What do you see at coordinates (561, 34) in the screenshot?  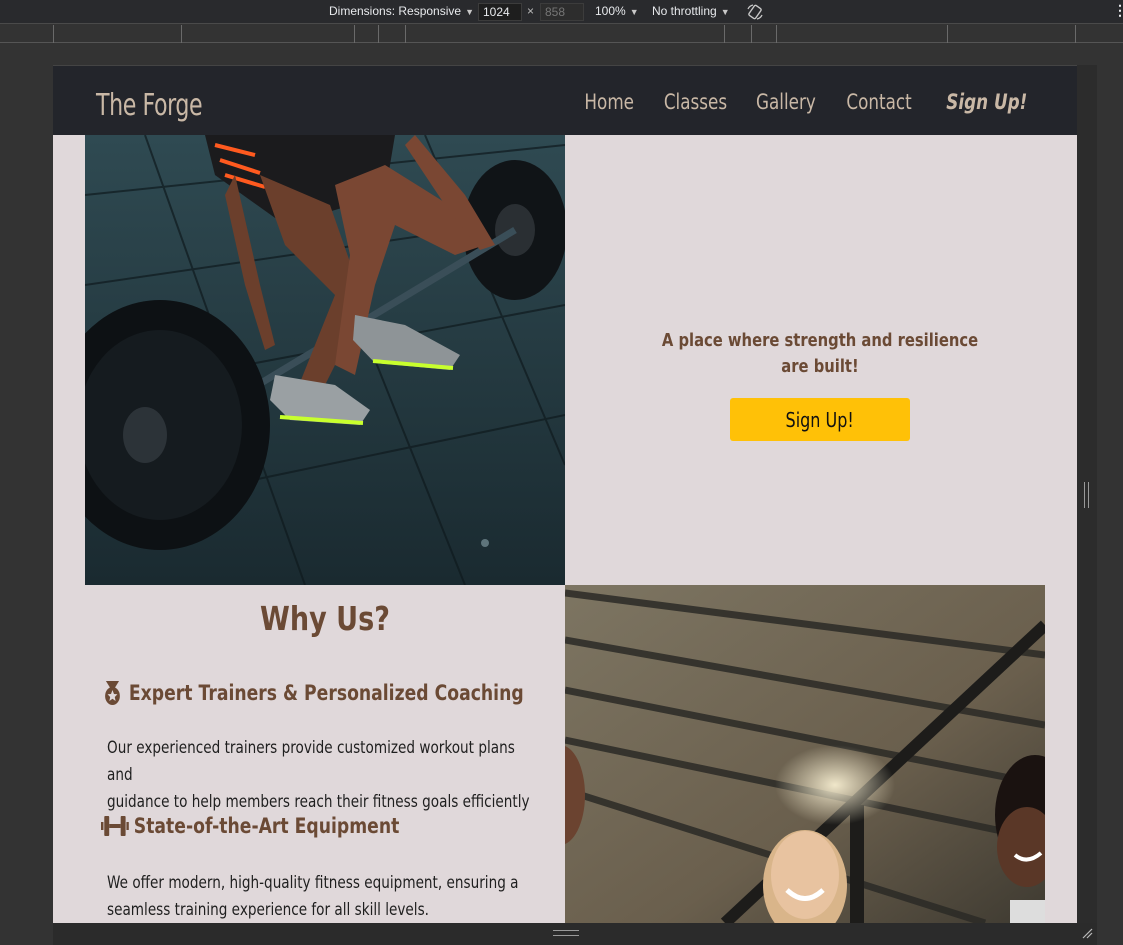 I see `media-query-bar` at bounding box center [561, 34].